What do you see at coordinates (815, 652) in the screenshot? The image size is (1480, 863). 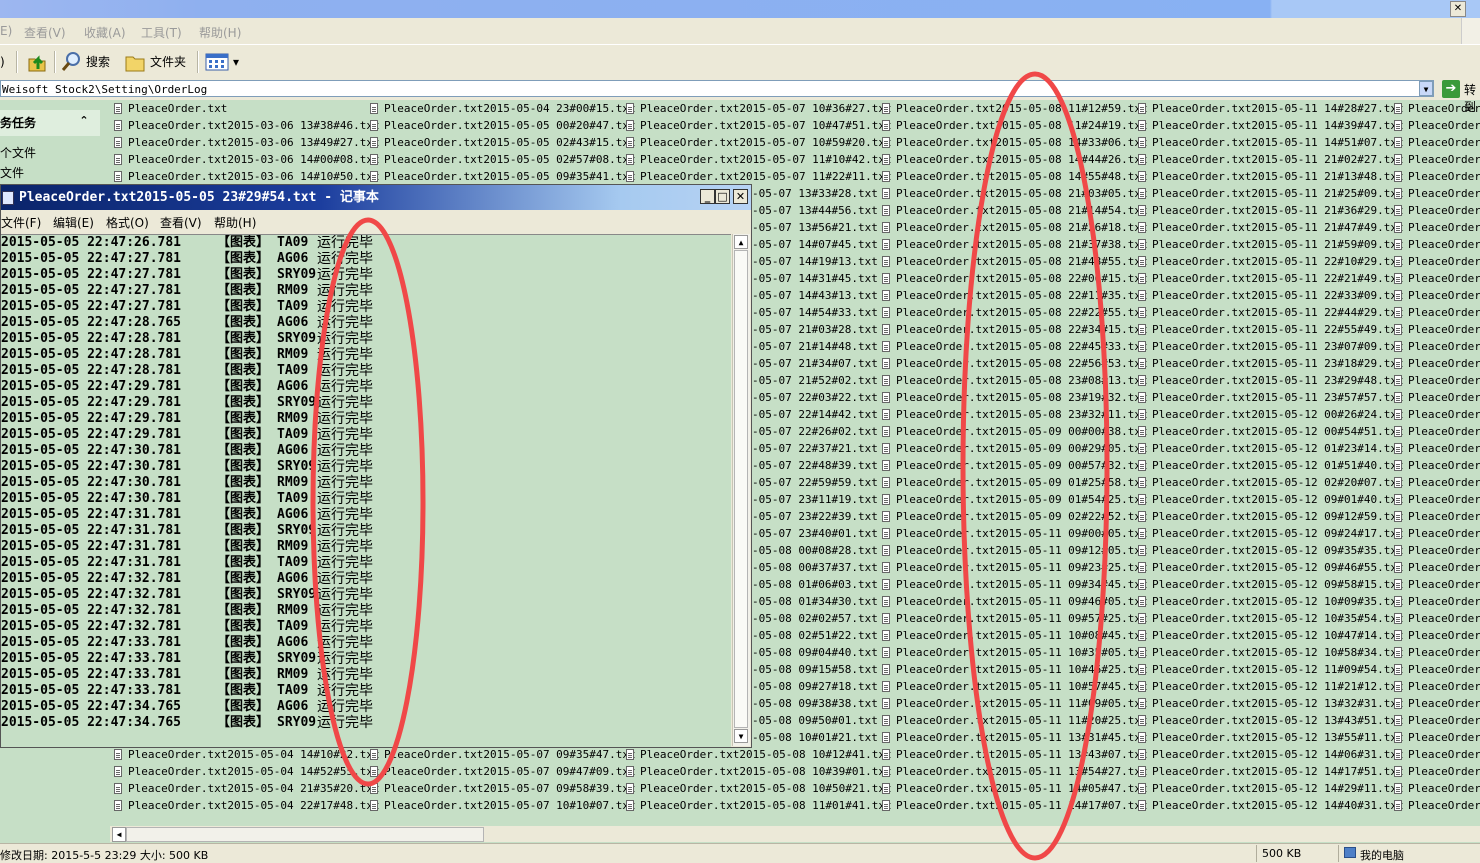 I see `file-item: -05-08 09#04#40.txt` at bounding box center [815, 652].